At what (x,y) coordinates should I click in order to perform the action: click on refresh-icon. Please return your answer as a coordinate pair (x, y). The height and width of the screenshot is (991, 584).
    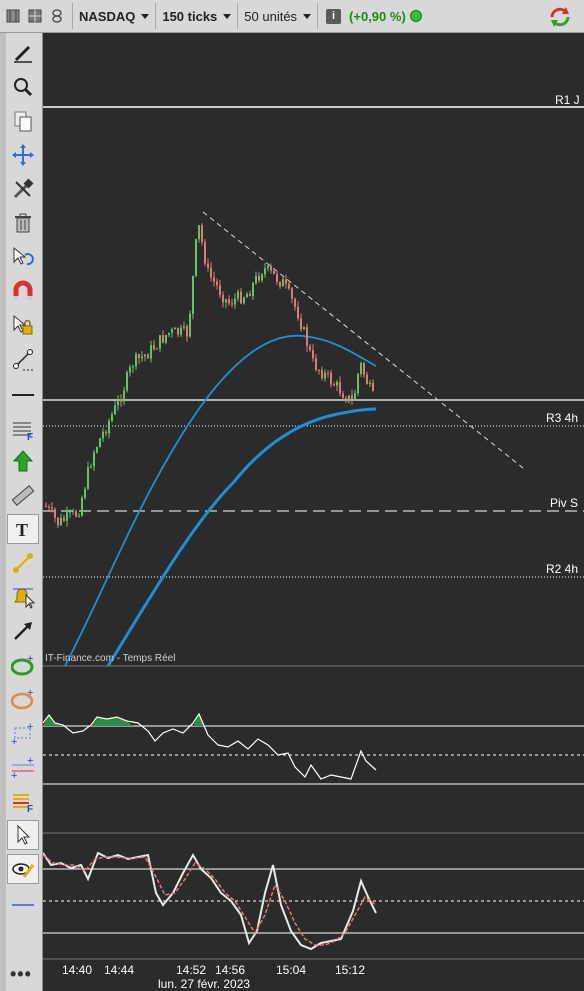
    Looking at the image, I should click on (560, 17).